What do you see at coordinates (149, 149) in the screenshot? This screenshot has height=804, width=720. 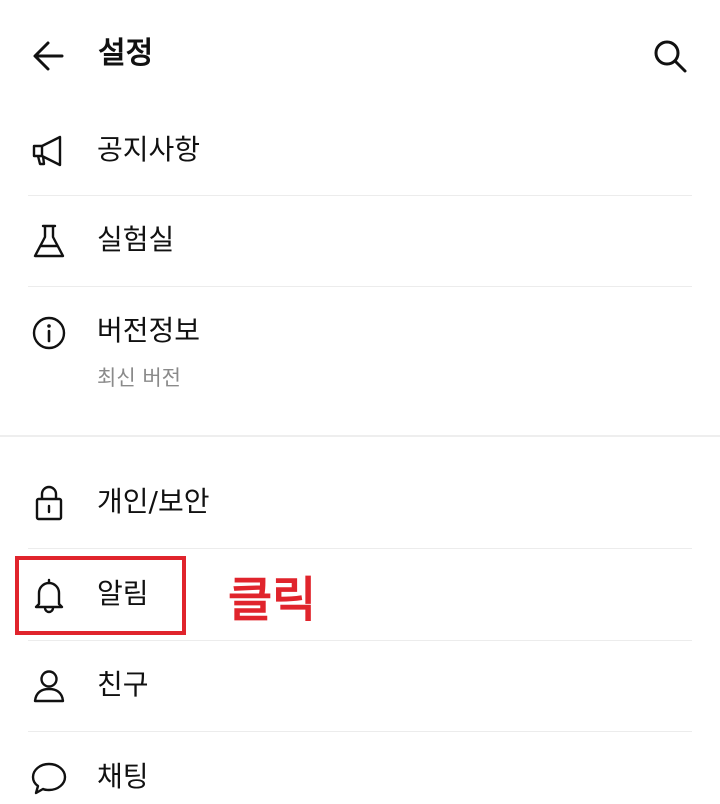 I see `settings-item-label: 공지사항` at bounding box center [149, 149].